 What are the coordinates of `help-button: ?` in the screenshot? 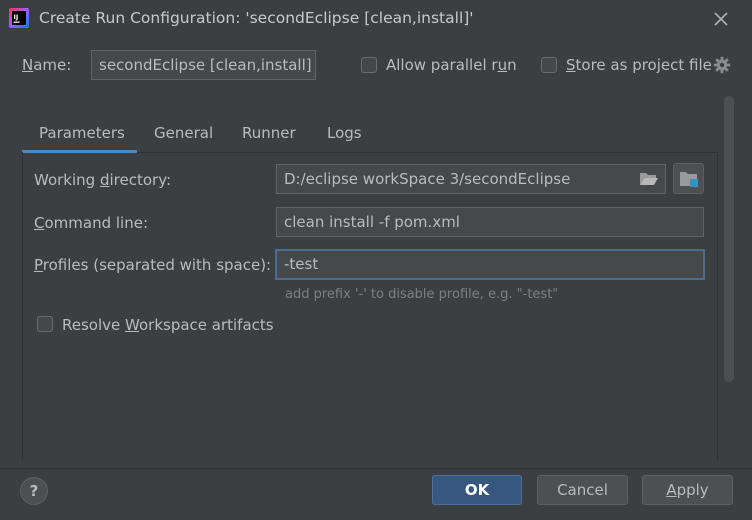 It's located at (34, 491).